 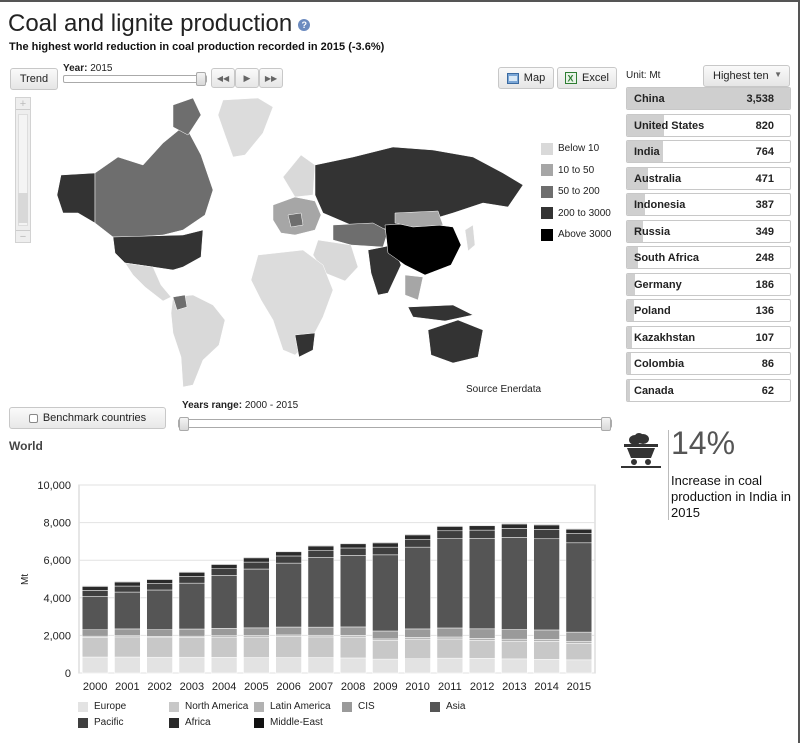 What do you see at coordinates (708, 98) in the screenshot?
I see `ranking-row: China 3,538` at bounding box center [708, 98].